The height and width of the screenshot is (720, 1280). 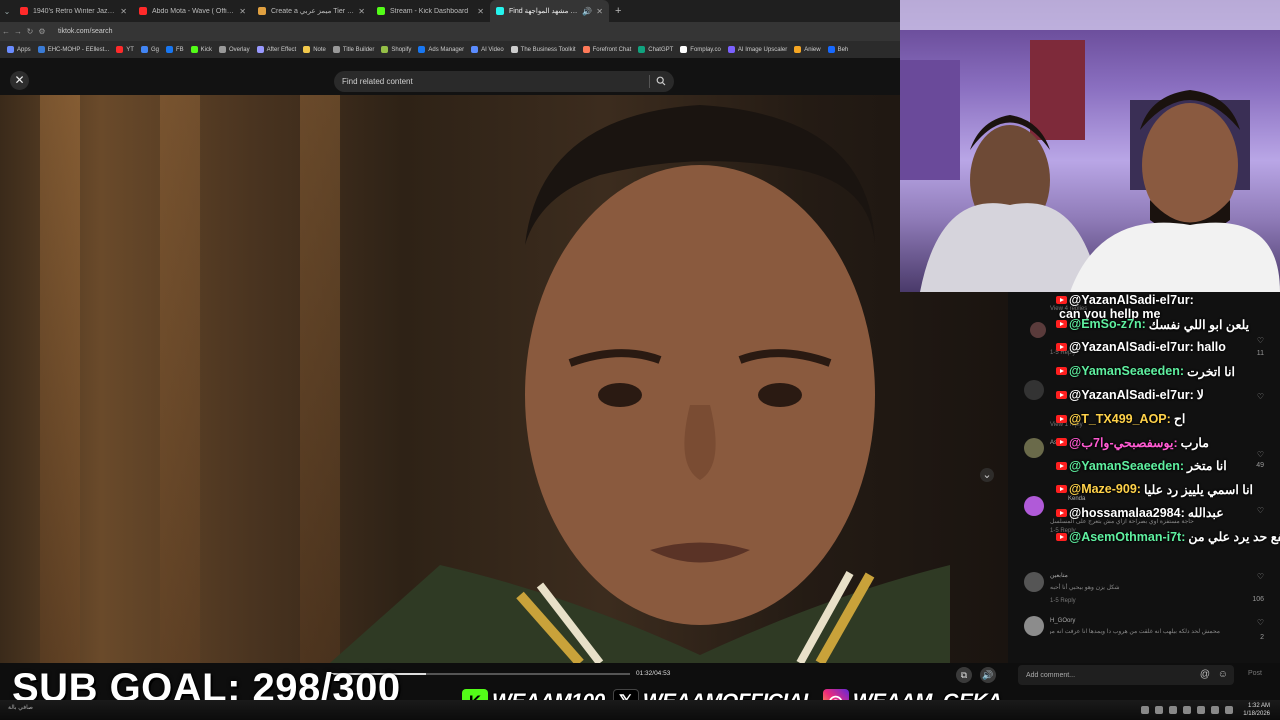 I want to click on bookmark-item: Fomplay.co, so click(x=700, y=49).